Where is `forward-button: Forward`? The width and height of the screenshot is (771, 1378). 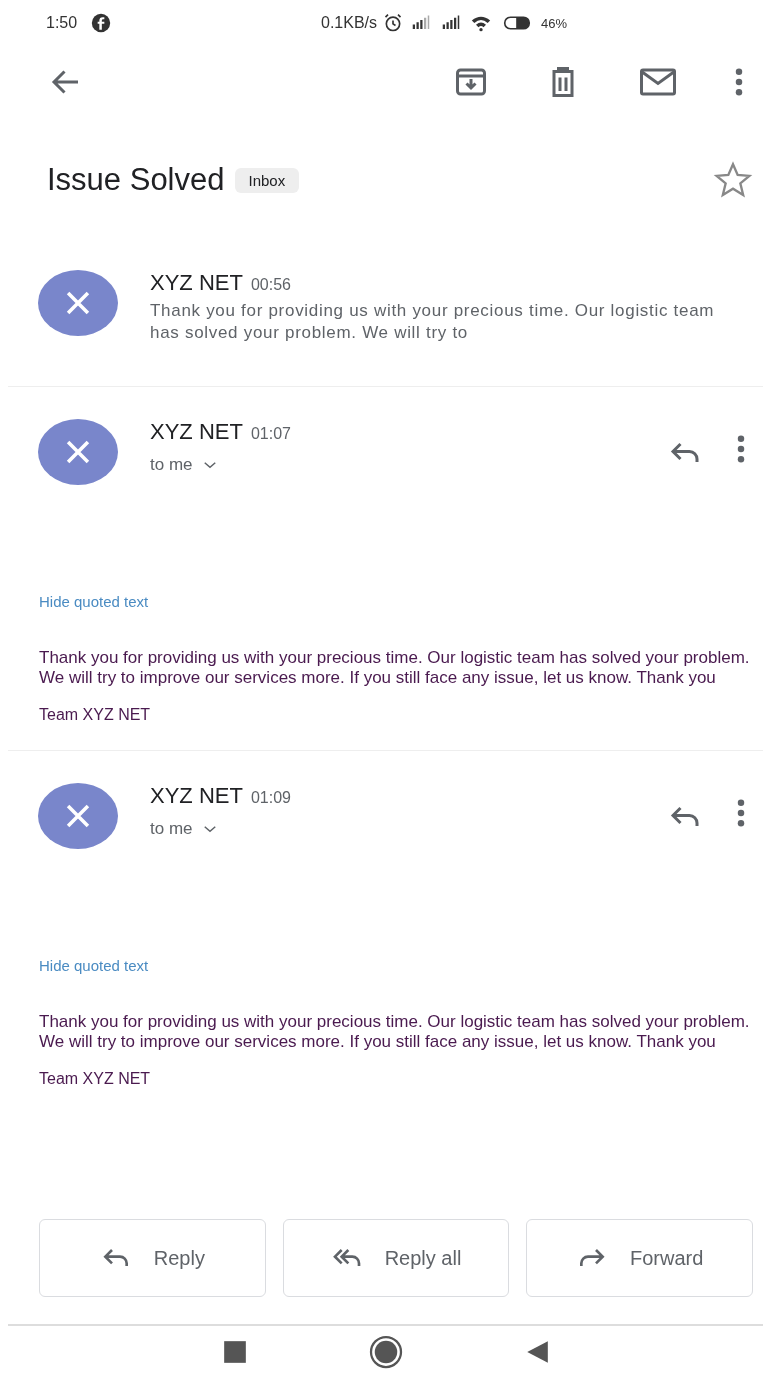 forward-button: Forward is located at coordinates (639, 1258).